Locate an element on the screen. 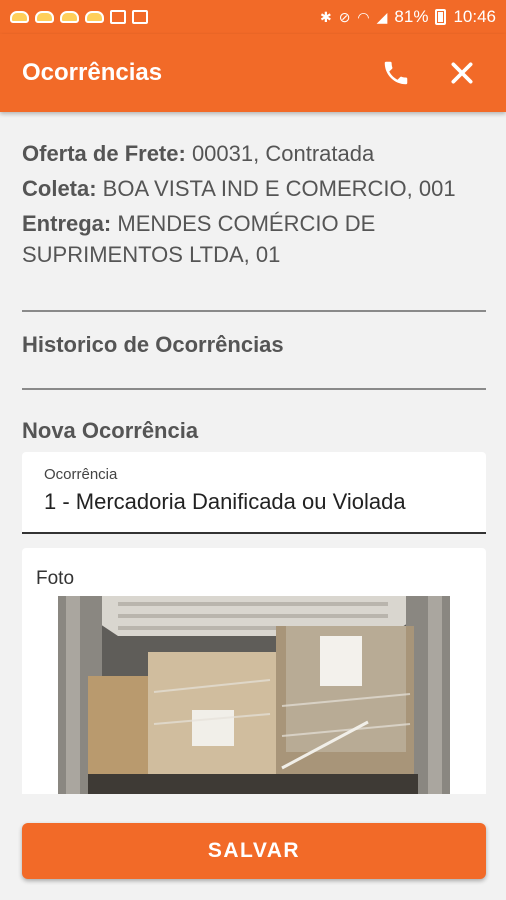 The image size is (506, 900). bluetooth-icon: ✱ is located at coordinates (325, 16).